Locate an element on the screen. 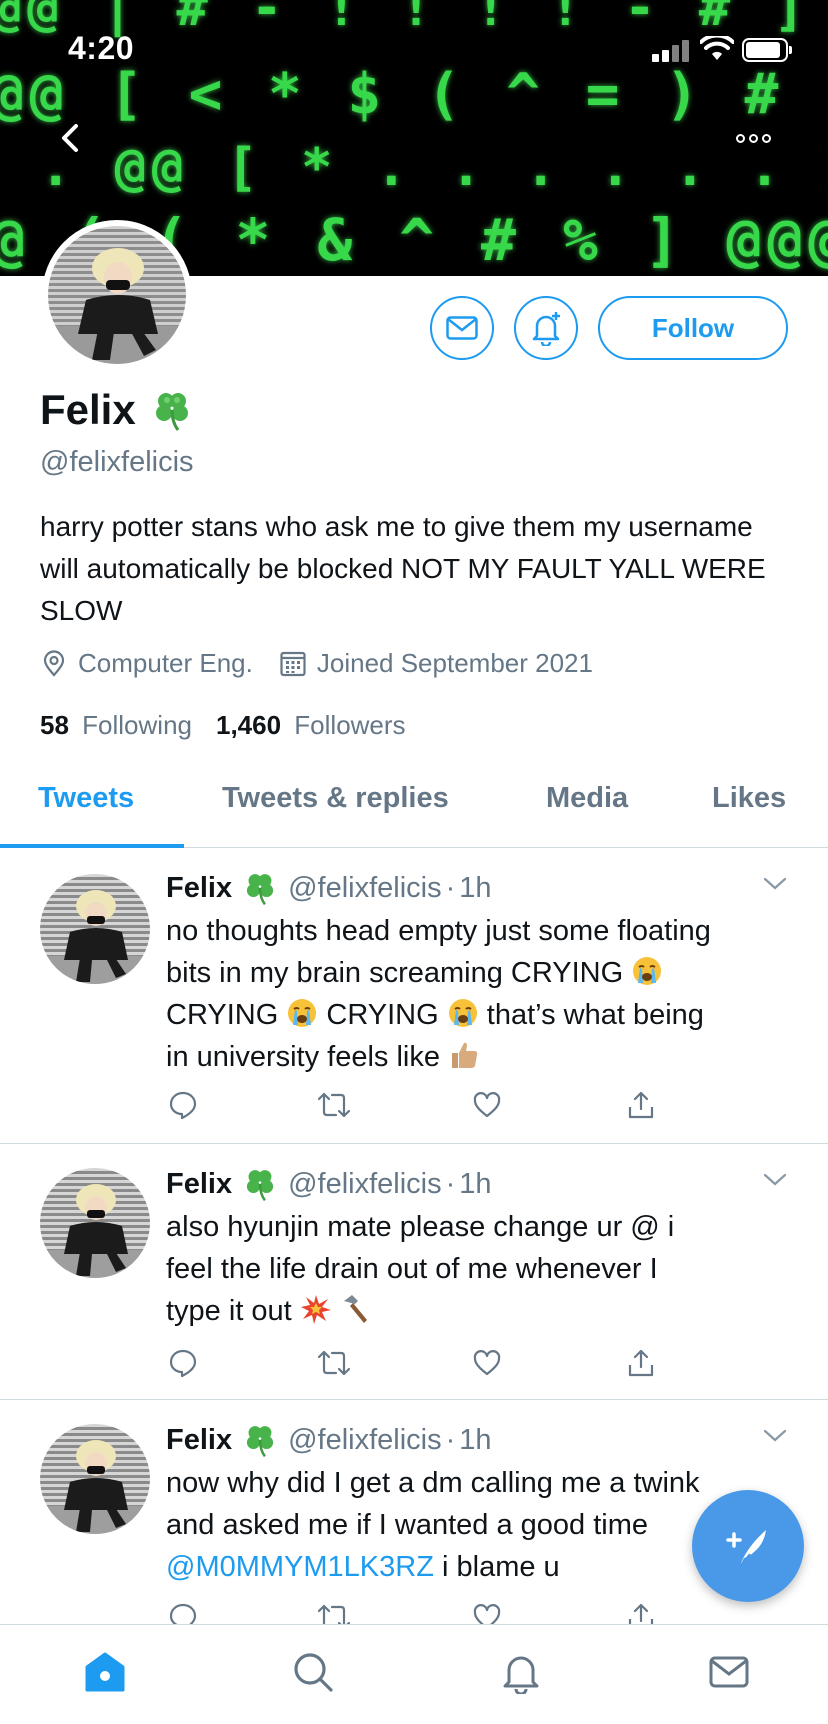  wifi-icon is located at coordinates (717, 48).